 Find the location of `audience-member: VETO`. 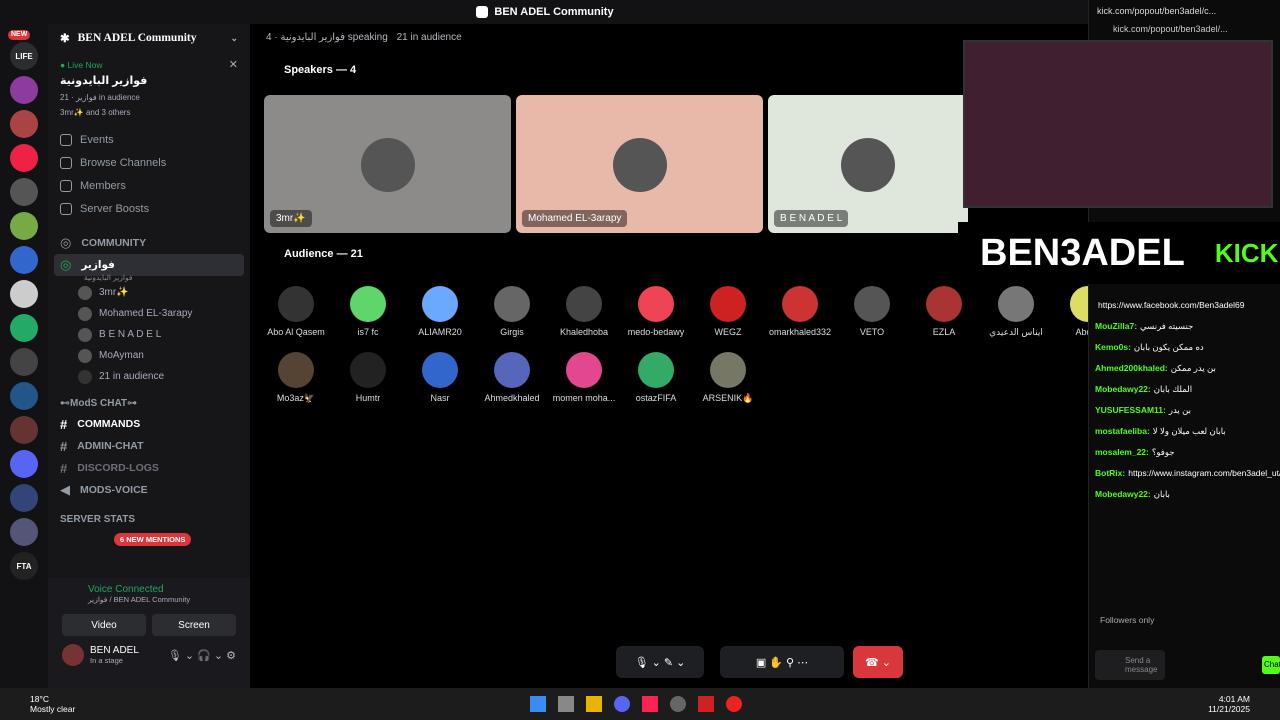

audience-member: VETO is located at coordinates (872, 311).